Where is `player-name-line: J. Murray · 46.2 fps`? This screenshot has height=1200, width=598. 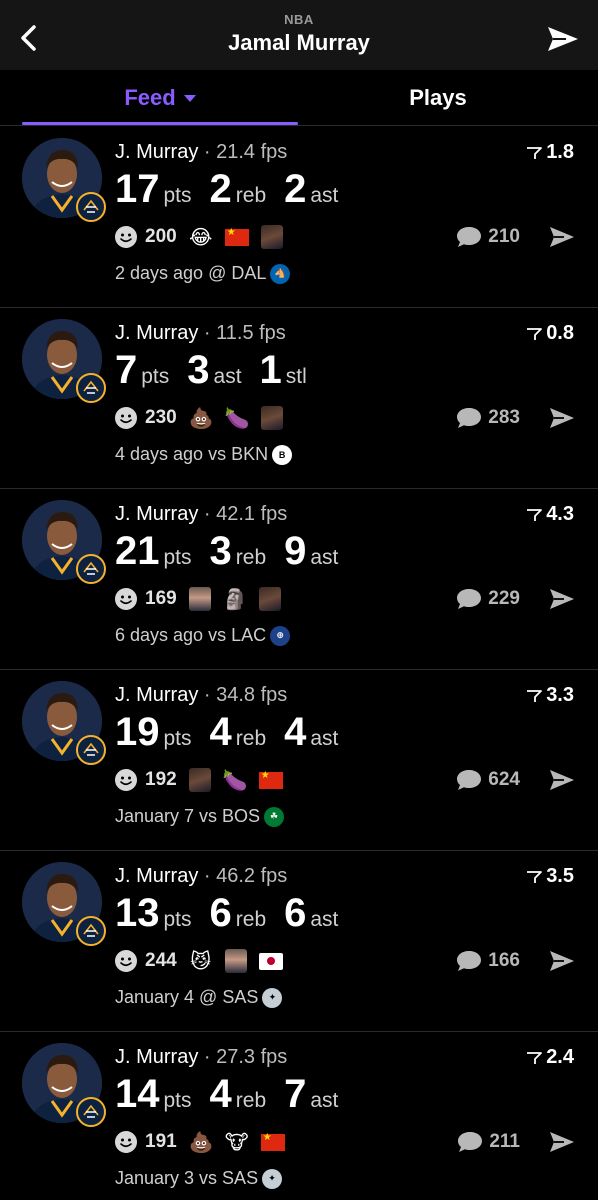
player-name-line: J. Murray · 46.2 fps is located at coordinates (201, 876).